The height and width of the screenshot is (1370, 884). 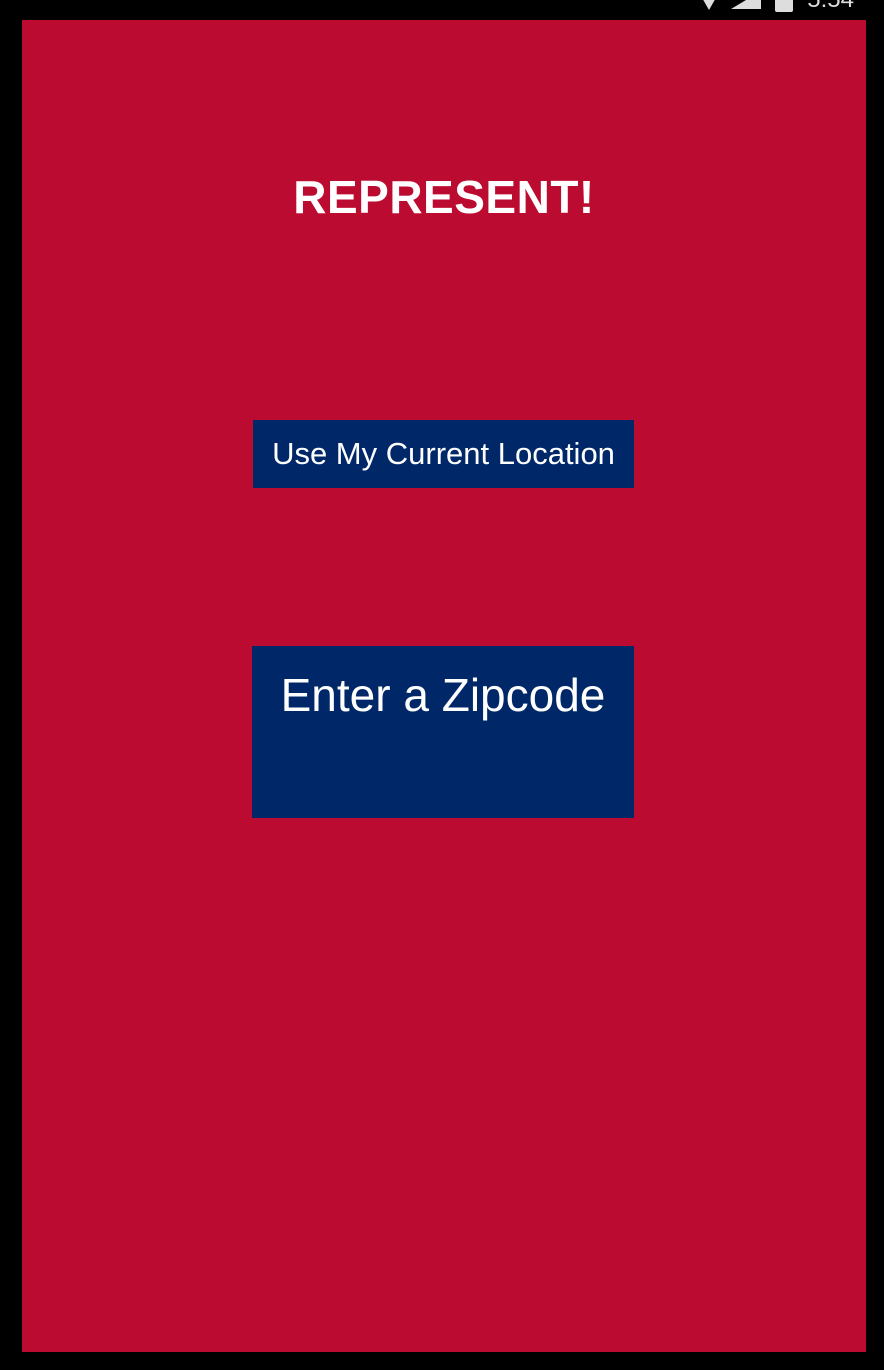 What do you see at coordinates (709, 5) in the screenshot?
I see `wifi-icon` at bounding box center [709, 5].